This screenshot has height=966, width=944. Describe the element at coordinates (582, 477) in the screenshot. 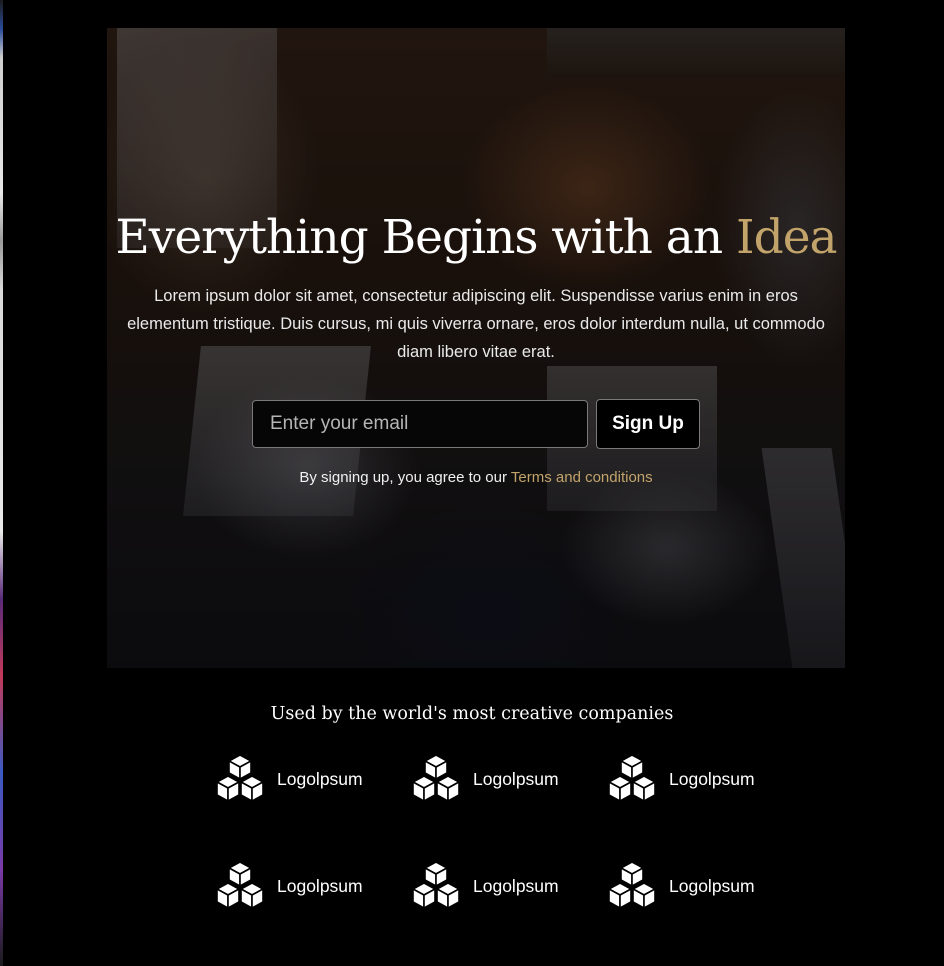

I see `terms-link: Terms and conditions` at that location.